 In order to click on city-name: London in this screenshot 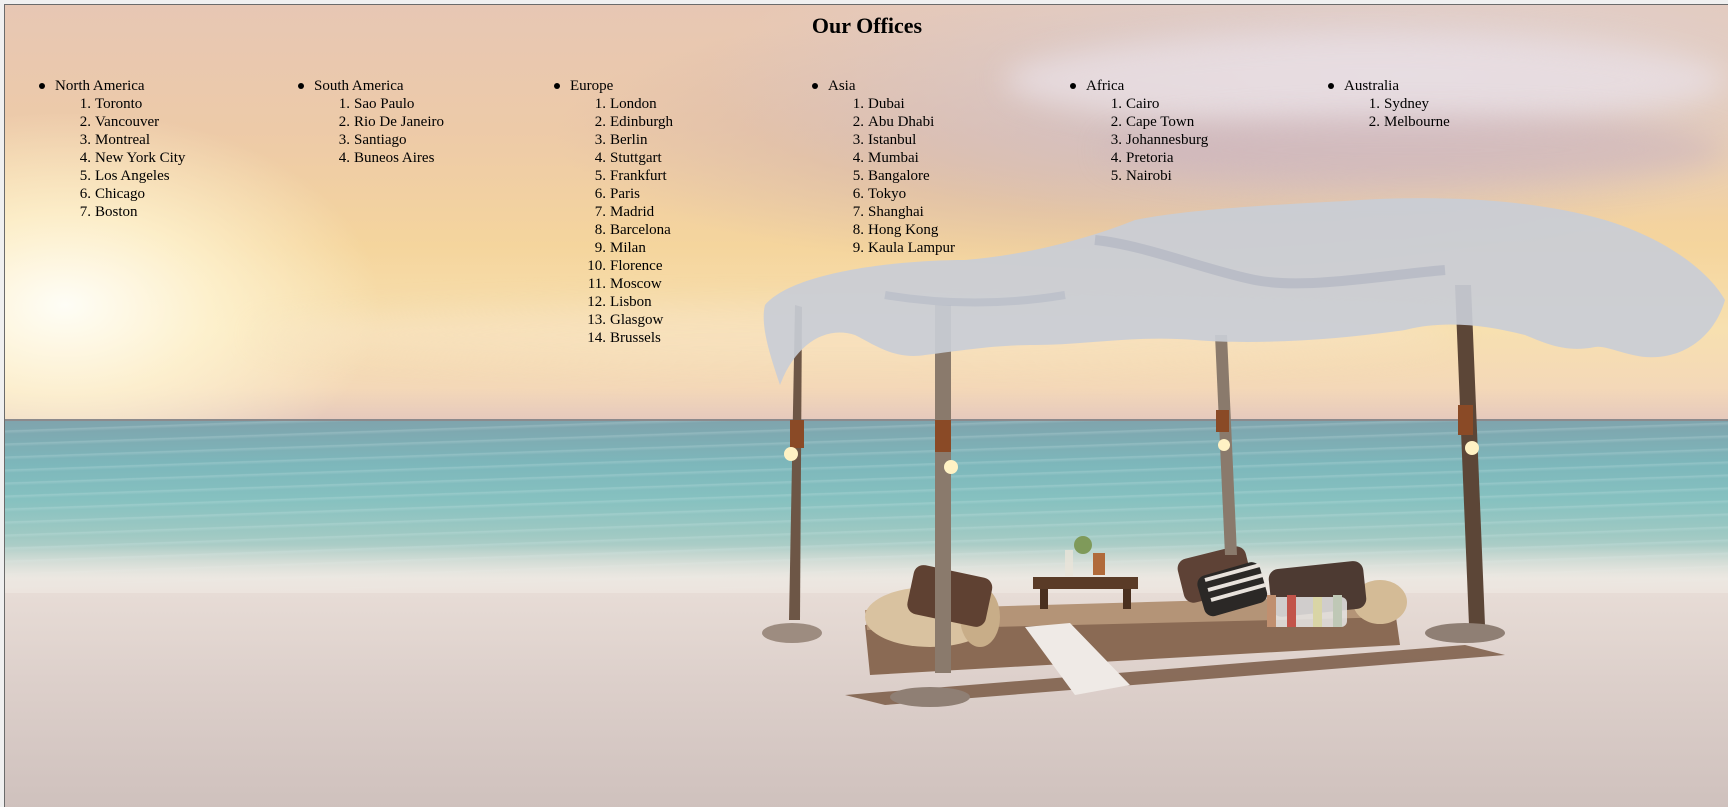, I will do `click(633, 104)`.